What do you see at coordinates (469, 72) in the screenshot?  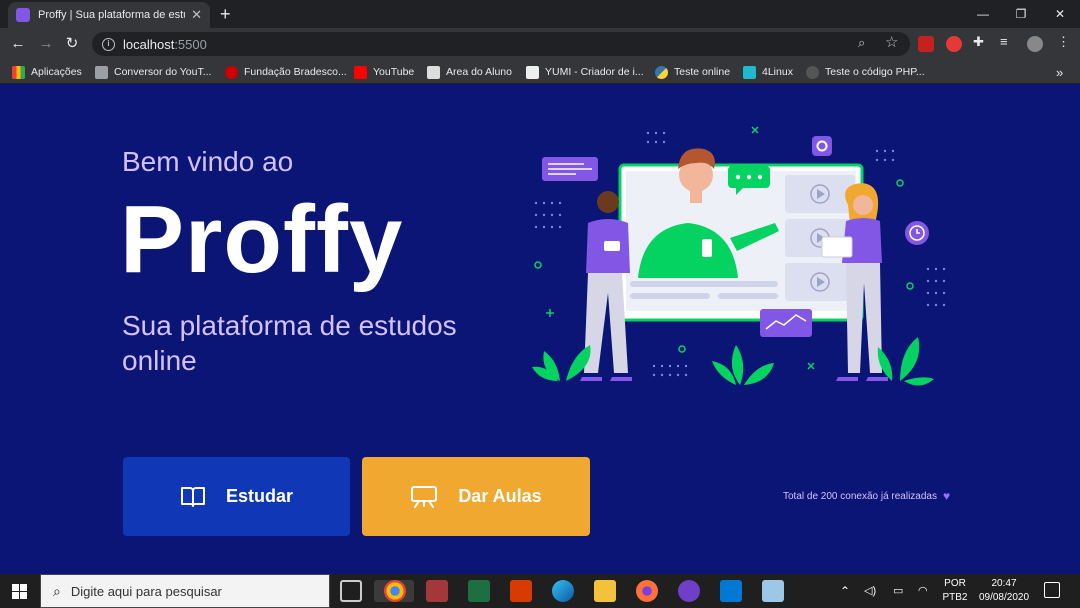 I see `bookmark-item: Area do Aluno` at bounding box center [469, 72].